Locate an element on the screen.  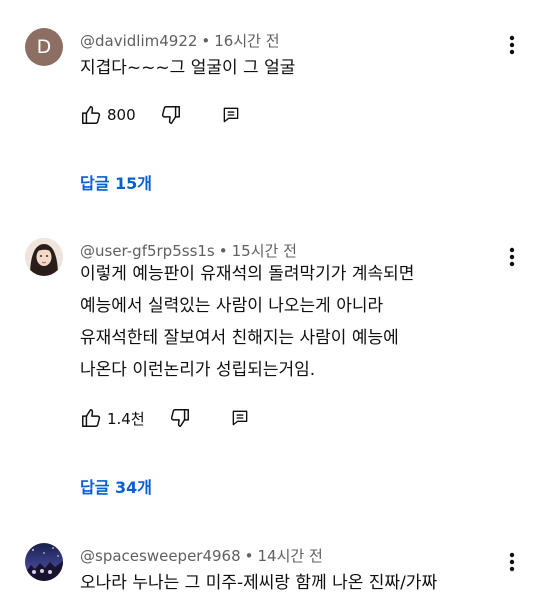
comment-line: 지겹다~~~그 얼굴이 그 얼굴 is located at coordinates (188, 68).